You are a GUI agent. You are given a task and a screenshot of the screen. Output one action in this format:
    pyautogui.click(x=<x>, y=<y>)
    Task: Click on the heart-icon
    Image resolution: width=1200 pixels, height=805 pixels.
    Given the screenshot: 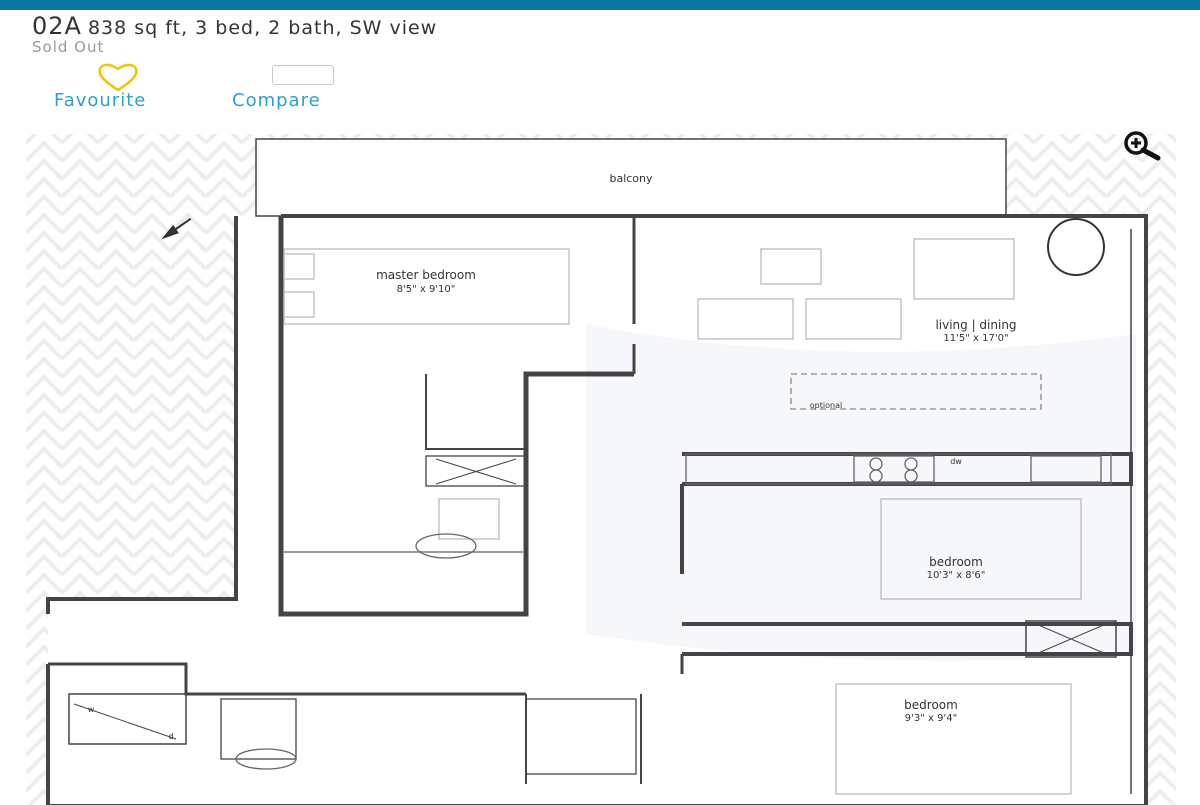 What is the action you would take?
    pyautogui.click(x=118, y=77)
    